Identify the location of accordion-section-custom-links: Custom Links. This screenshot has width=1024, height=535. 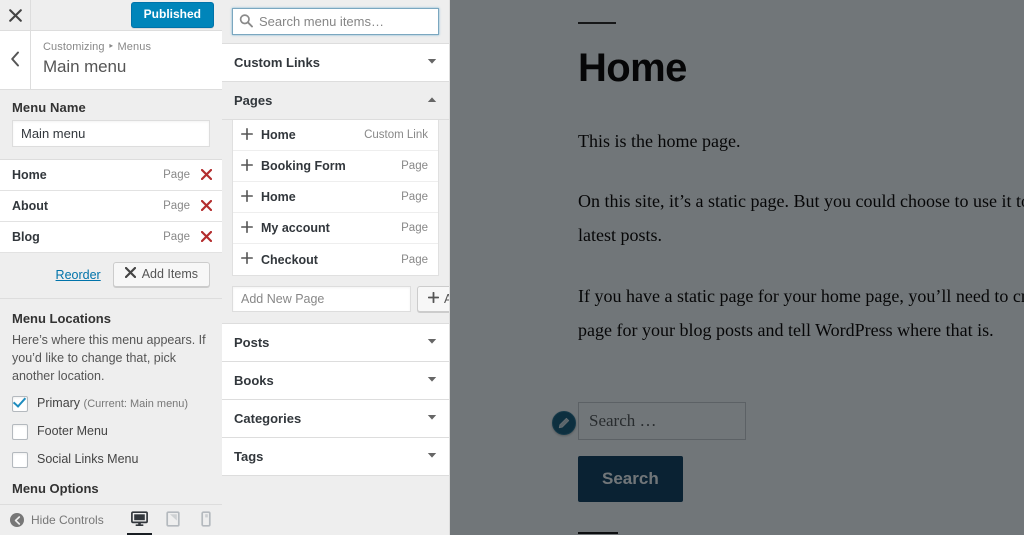
(335, 63).